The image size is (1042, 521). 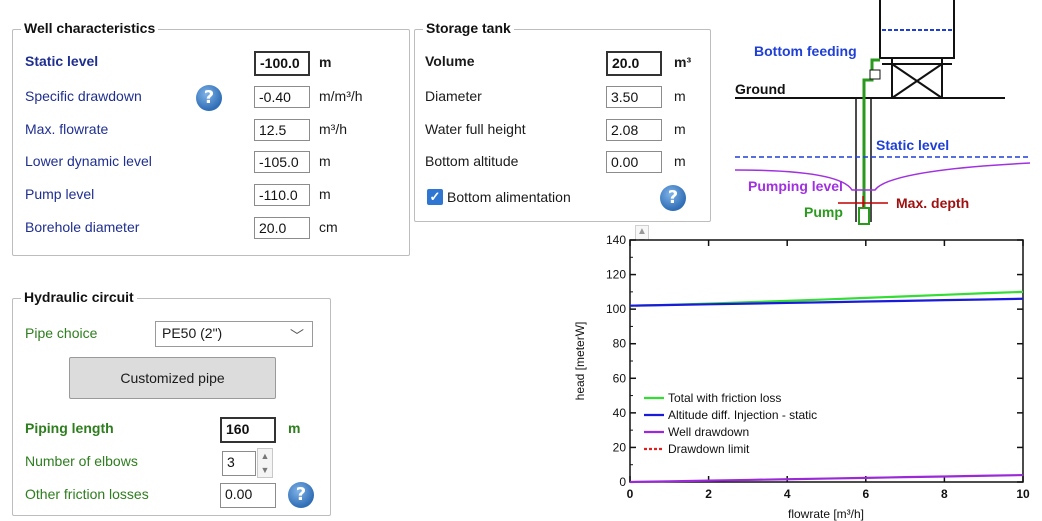 I want to click on pipe-choice-select: PE50 (2") ﹀, so click(x=234, y=334).